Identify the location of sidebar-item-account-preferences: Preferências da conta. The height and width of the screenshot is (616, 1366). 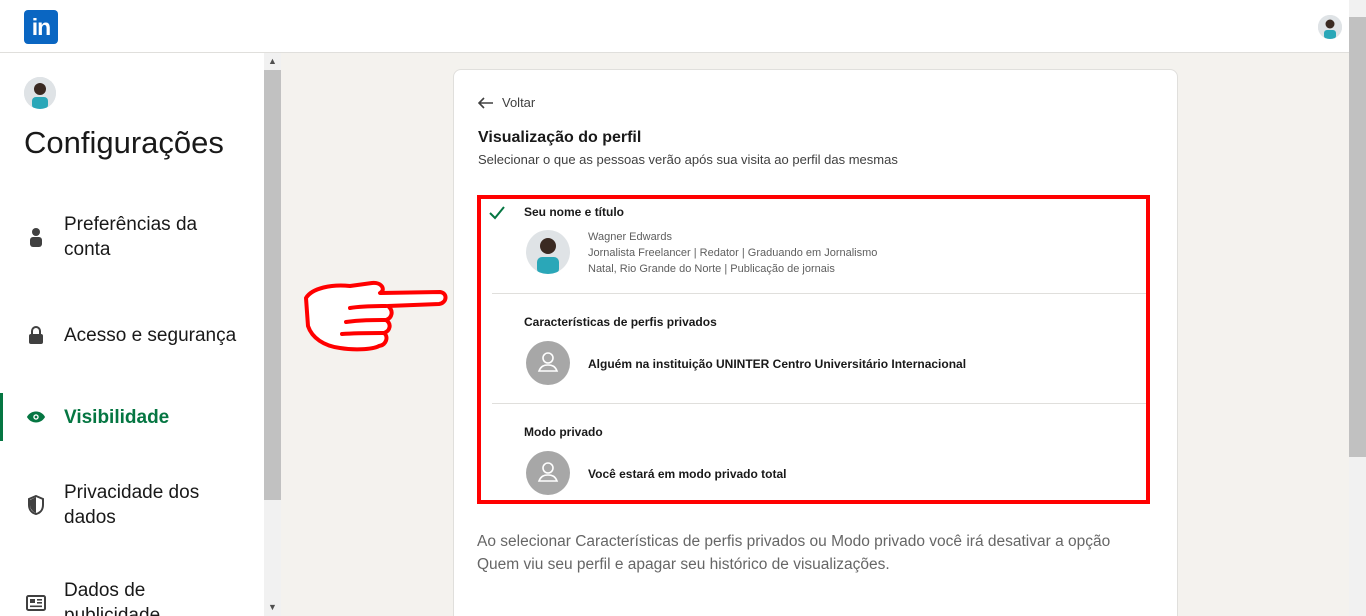
(132, 237).